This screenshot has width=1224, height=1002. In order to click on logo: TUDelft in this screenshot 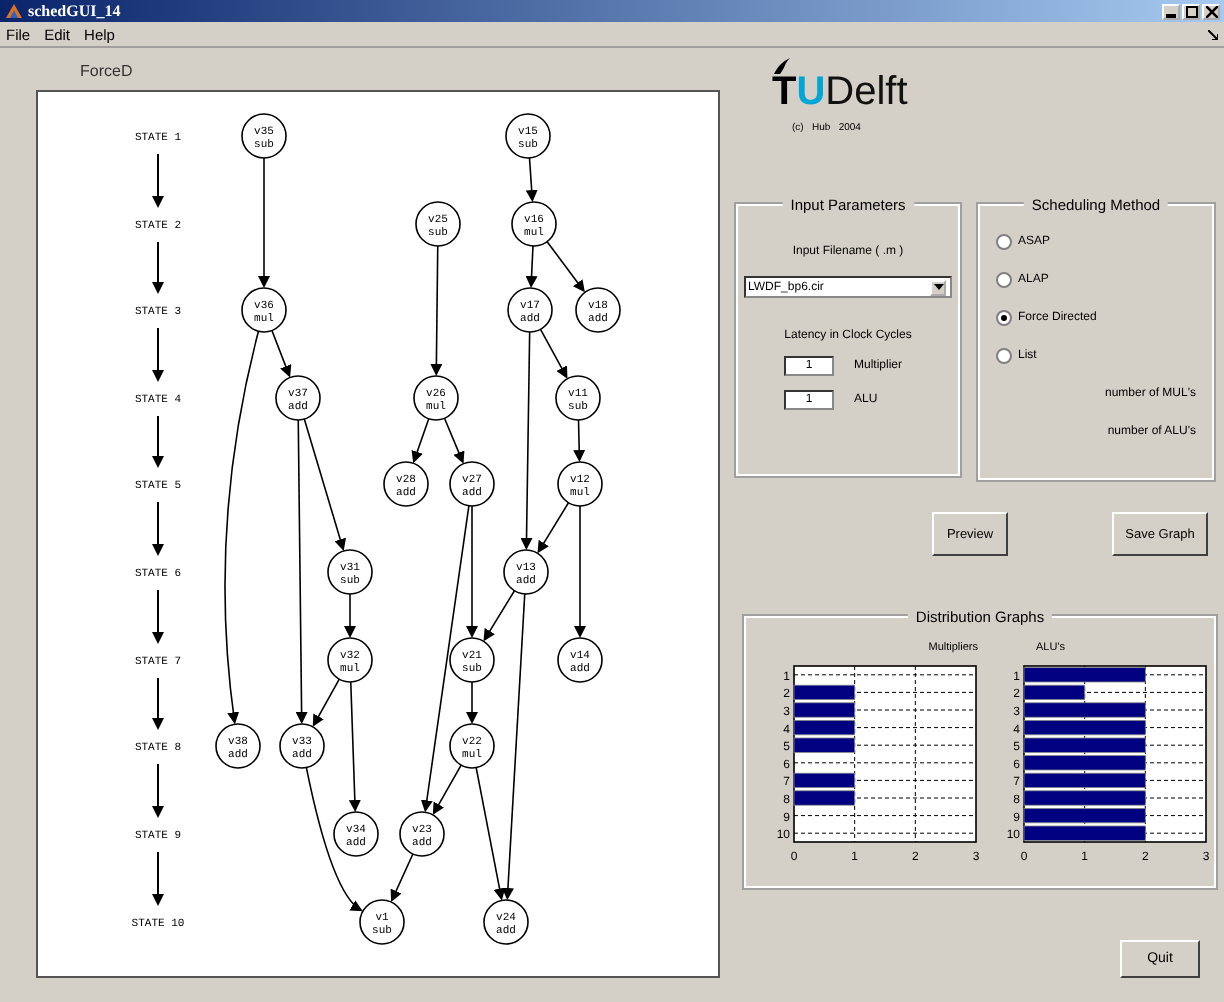, I will do `click(840, 92)`.